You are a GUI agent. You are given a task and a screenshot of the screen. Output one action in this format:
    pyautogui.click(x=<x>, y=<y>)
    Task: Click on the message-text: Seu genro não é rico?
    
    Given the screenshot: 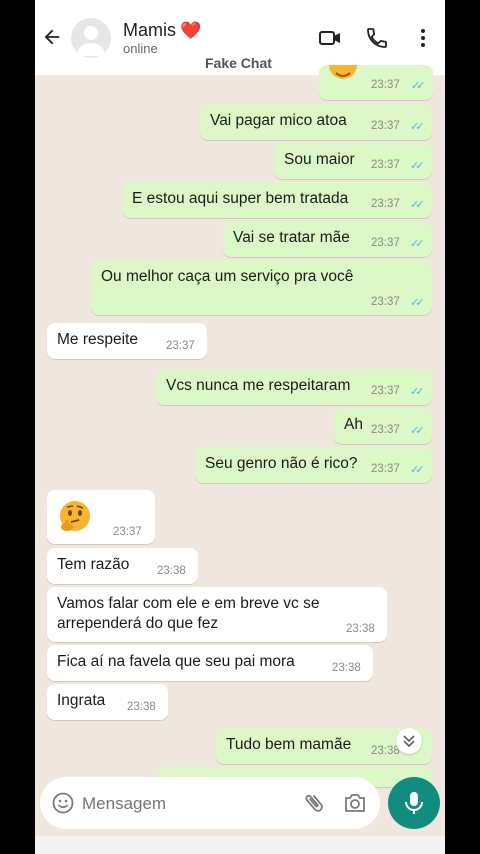 What is the action you would take?
    pyautogui.click(x=281, y=463)
    